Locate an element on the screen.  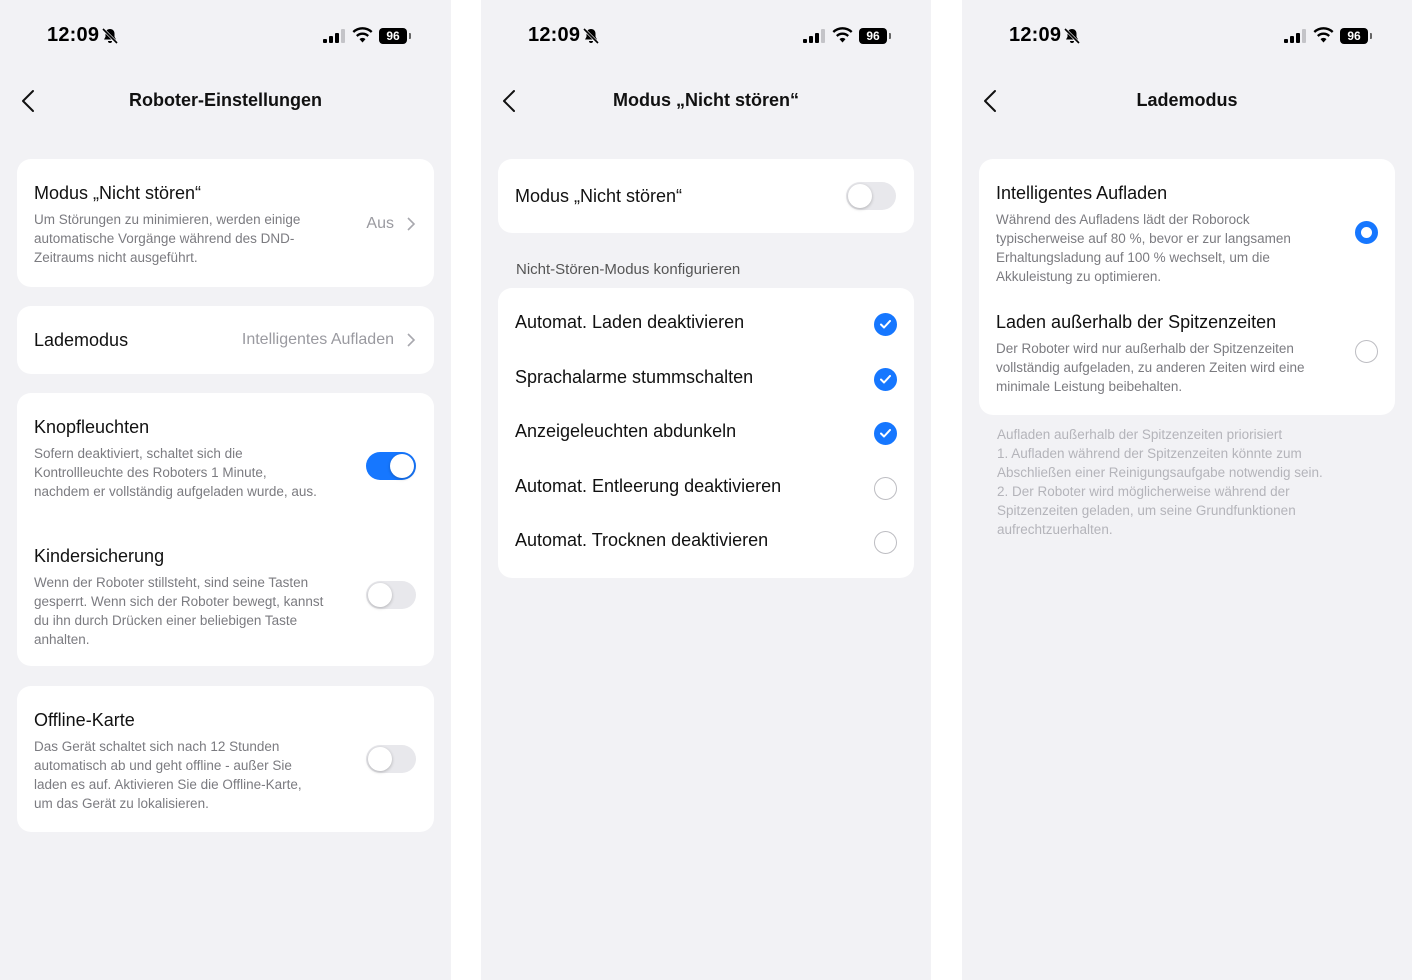
charge-mode-row: Lademodus Intelligentes Aufladen is located at coordinates (225, 340).